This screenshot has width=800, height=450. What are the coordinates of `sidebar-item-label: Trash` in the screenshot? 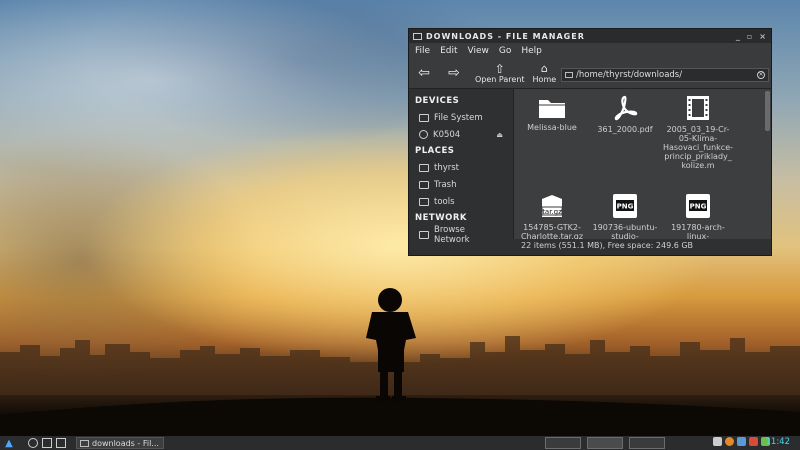 It's located at (445, 184).